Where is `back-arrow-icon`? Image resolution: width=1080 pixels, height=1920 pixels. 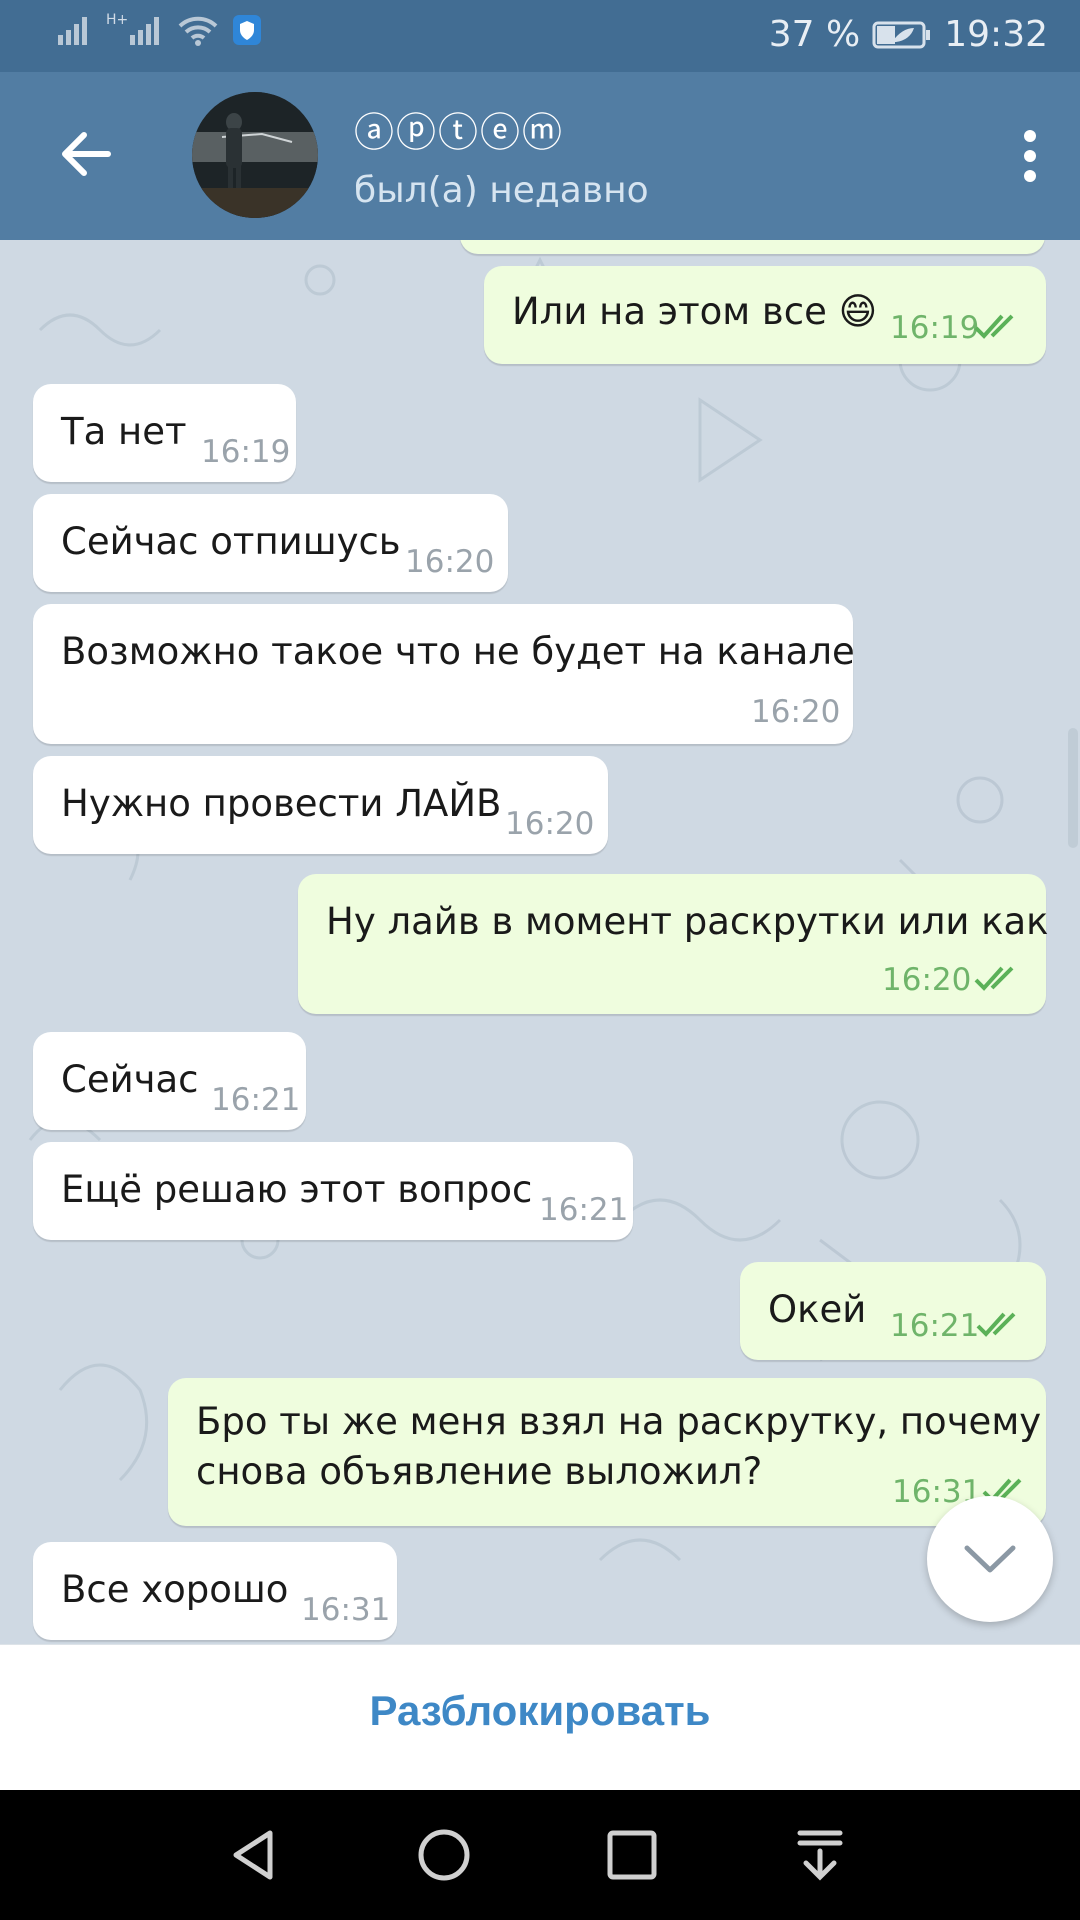
back-arrow-icon is located at coordinates (86, 154).